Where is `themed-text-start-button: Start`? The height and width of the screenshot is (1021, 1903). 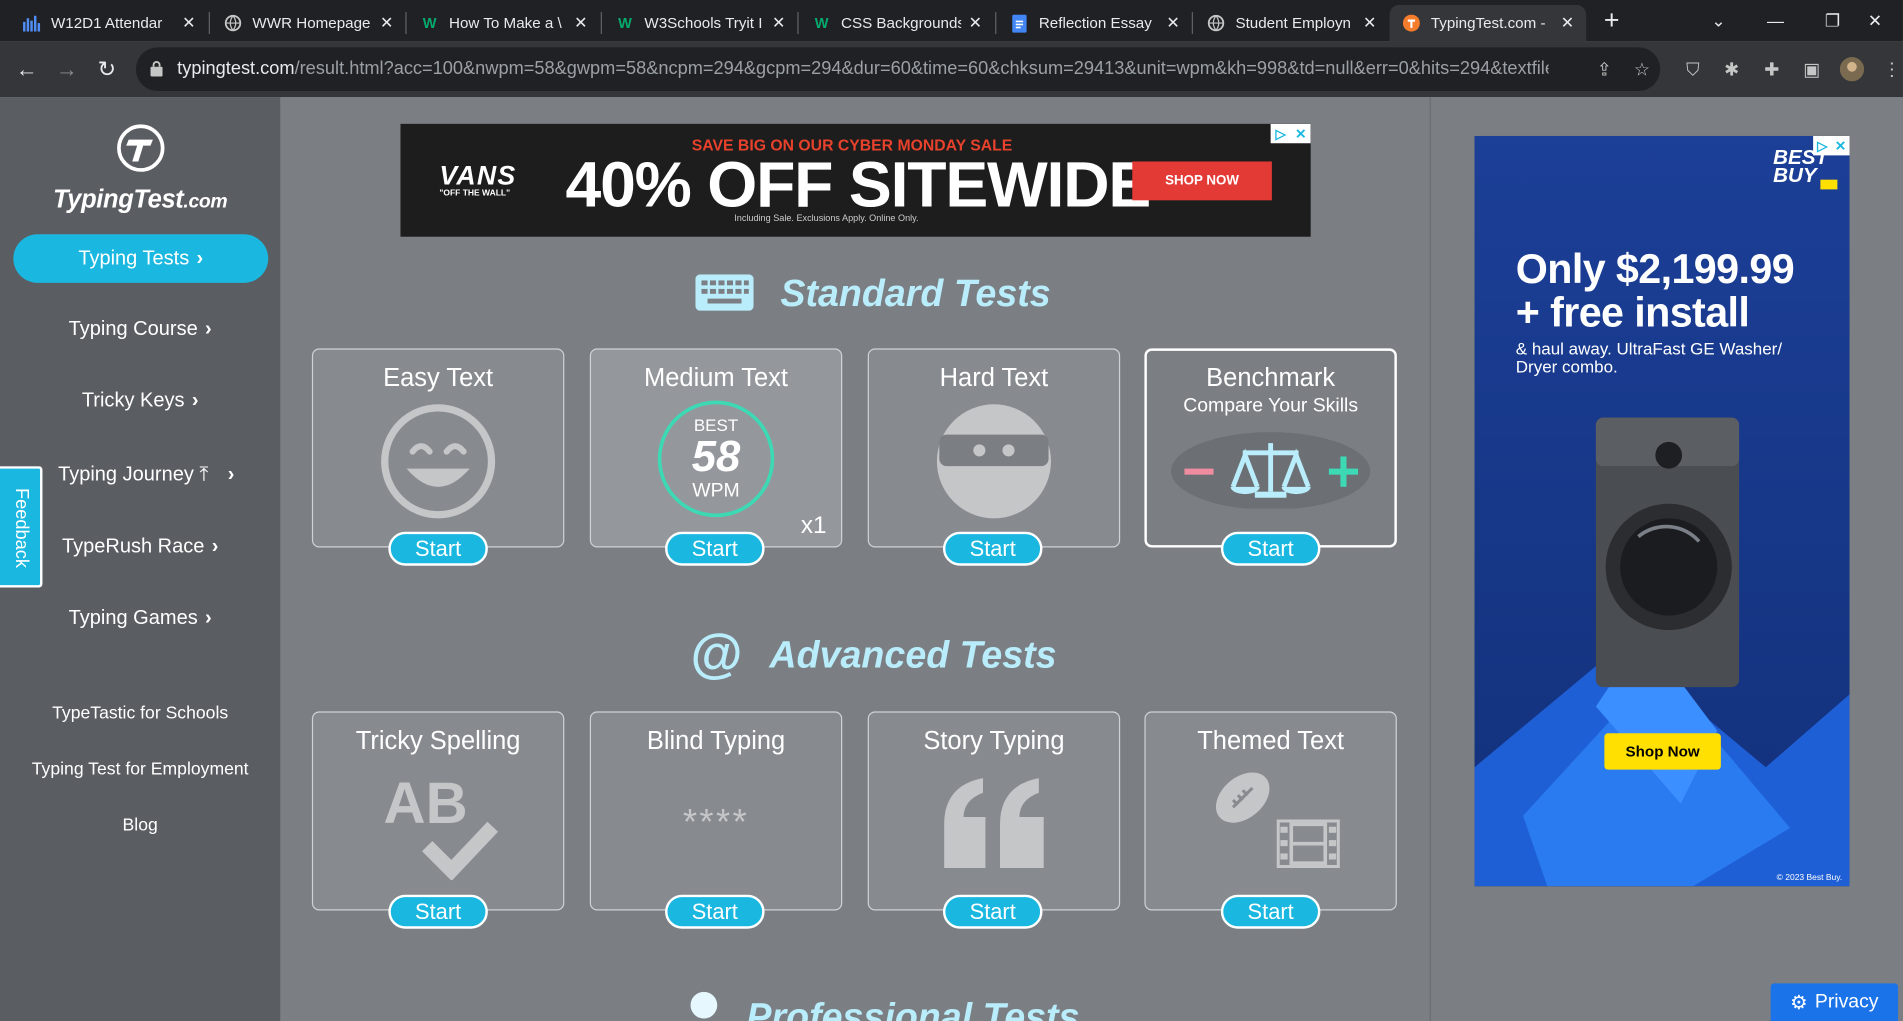 themed-text-start-button: Start is located at coordinates (1270, 911).